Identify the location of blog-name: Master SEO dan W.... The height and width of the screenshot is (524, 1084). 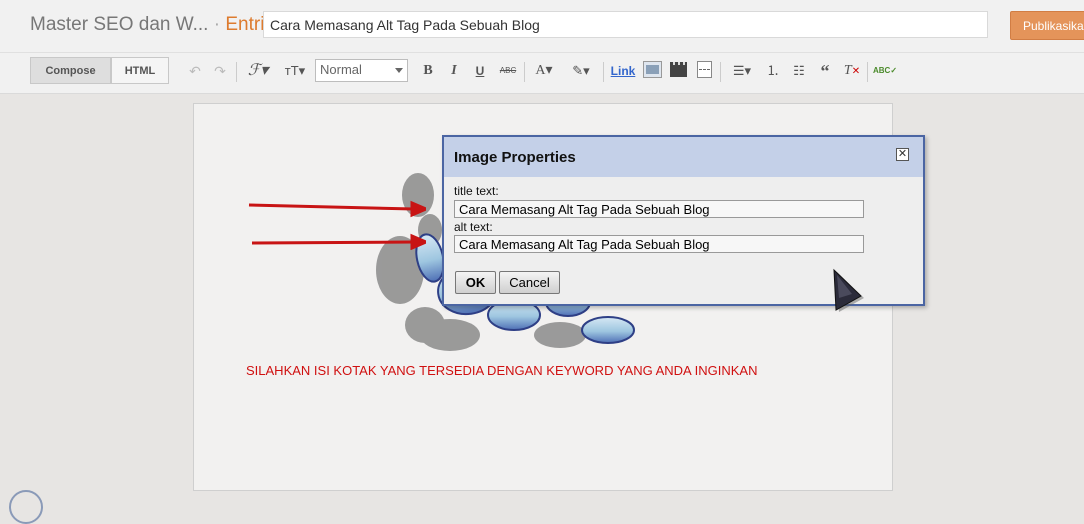
(119, 24).